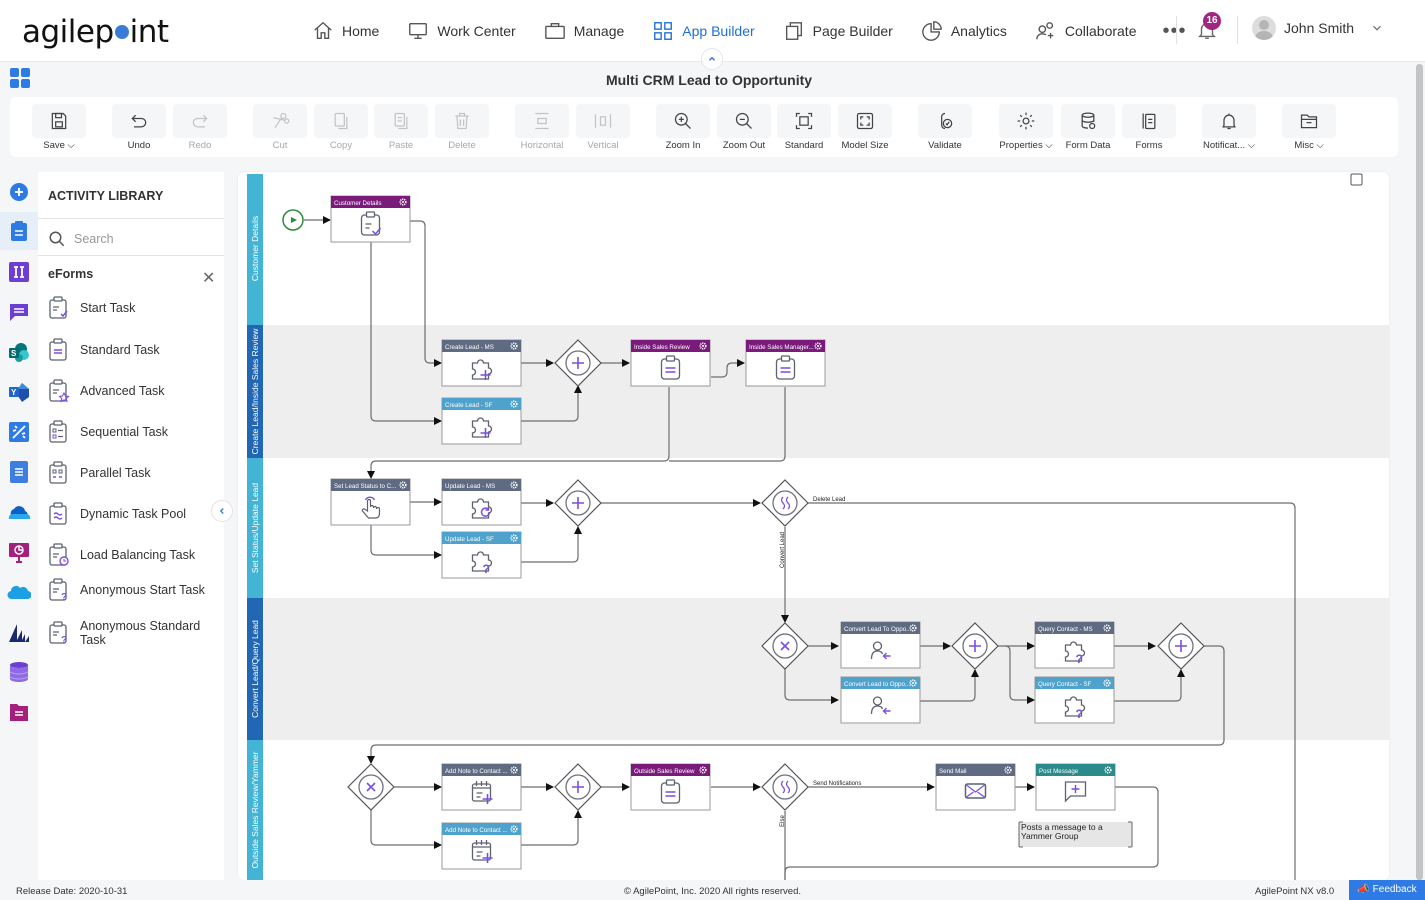 Image resolution: width=1425 pixels, height=900 pixels. What do you see at coordinates (1419, 472) in the screenshot?
I see `vertical-scrollbar` at bounding box center [1419, 472].